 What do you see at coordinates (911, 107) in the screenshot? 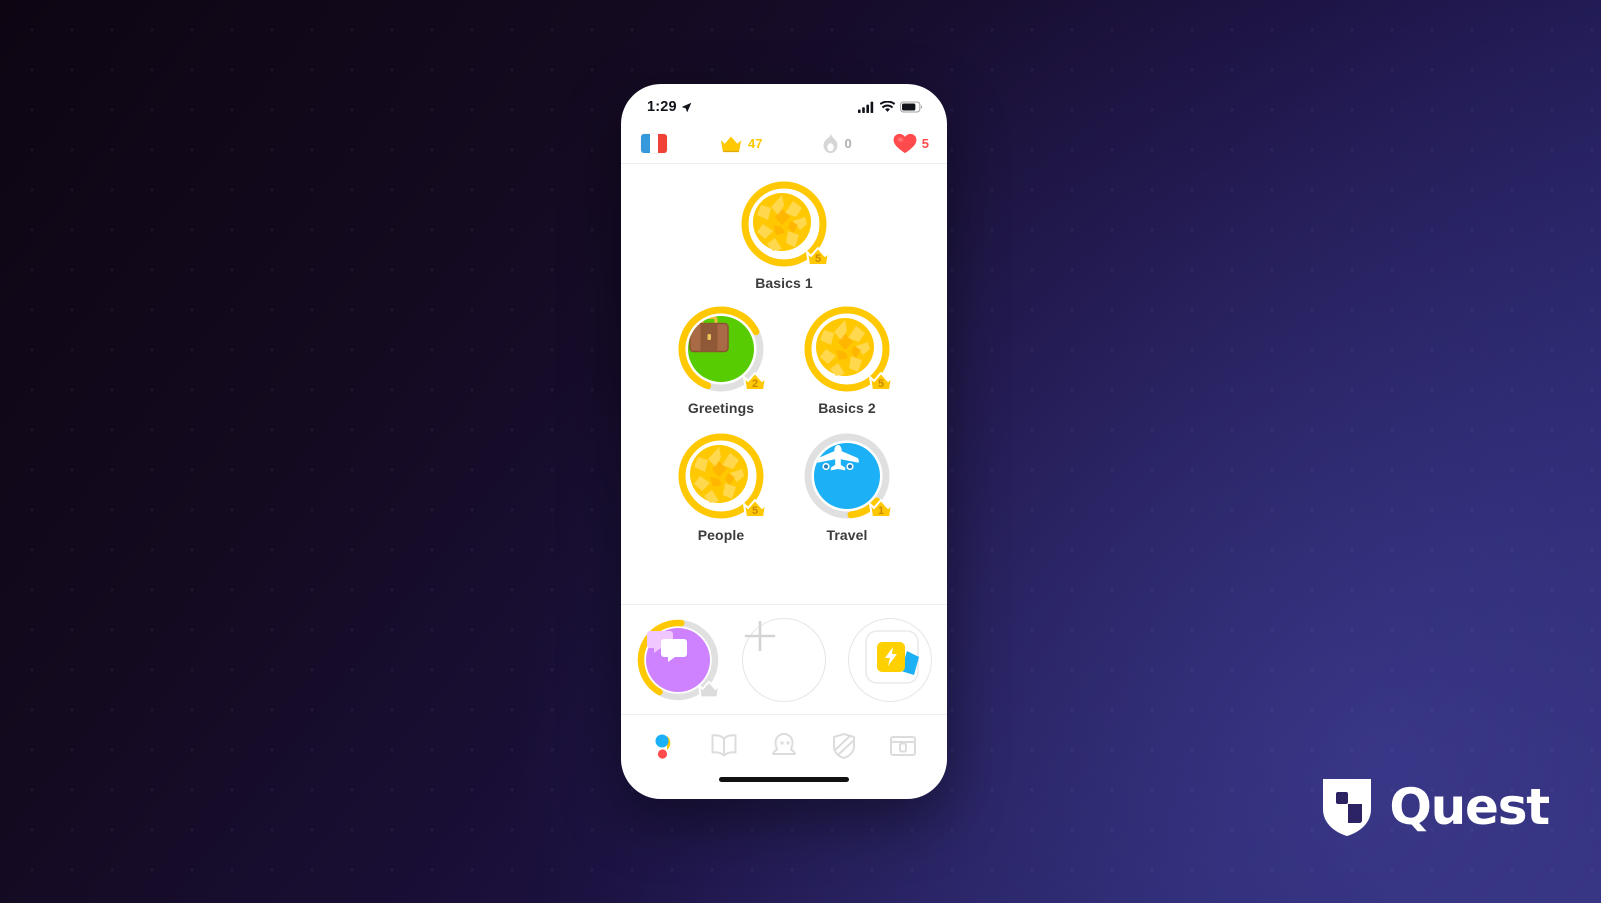
I see `battery-icon` at bounding box center [911, 107].